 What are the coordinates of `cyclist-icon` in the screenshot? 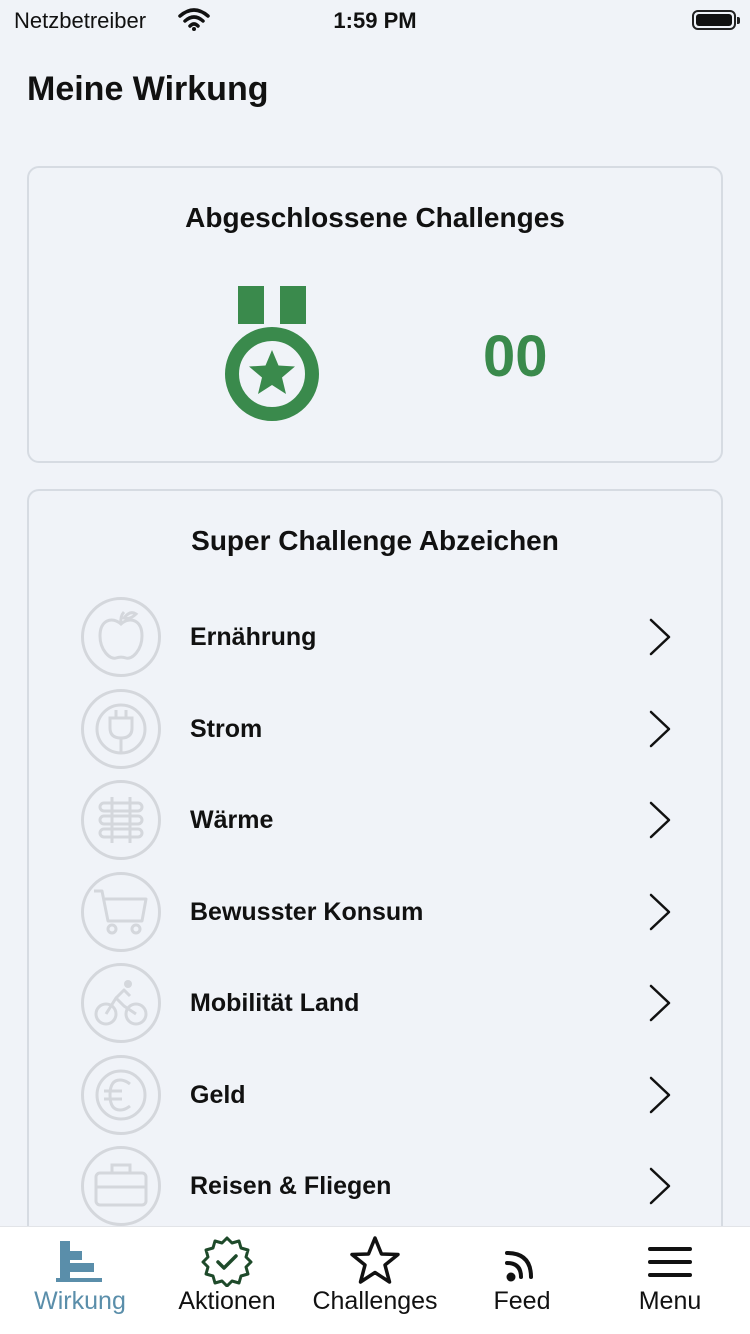 It's located at (121, 1003).